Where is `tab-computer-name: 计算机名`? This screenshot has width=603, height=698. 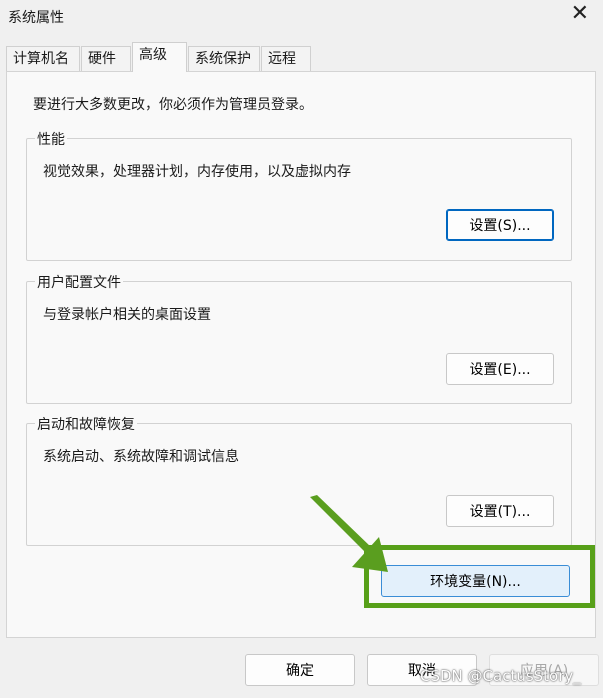 tab-computer-name: 计算机名 is located at coordinates (43, 58).